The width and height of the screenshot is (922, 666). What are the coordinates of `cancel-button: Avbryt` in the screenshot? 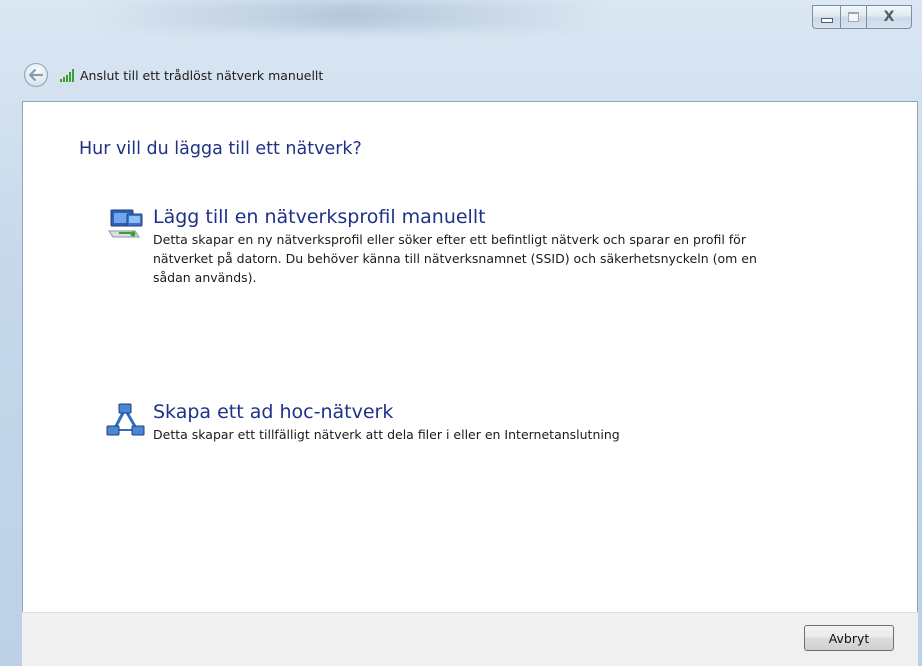 It's located at (849, 638).